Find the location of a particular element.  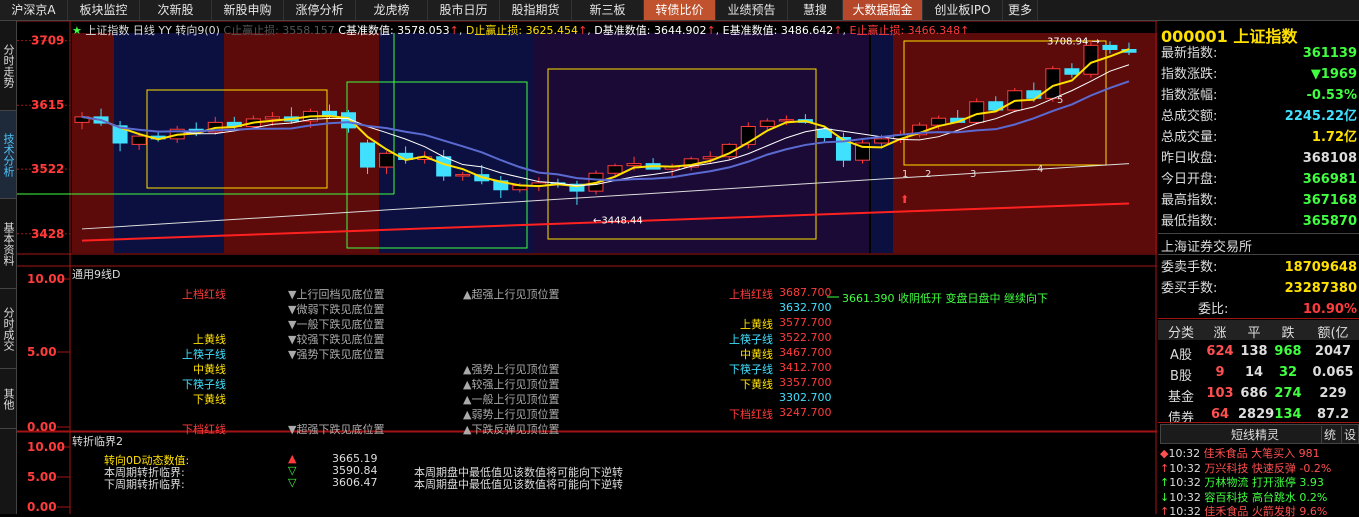

p2-mid-label: ▼上行回档见底位置 is located at coordinates (336, 294).